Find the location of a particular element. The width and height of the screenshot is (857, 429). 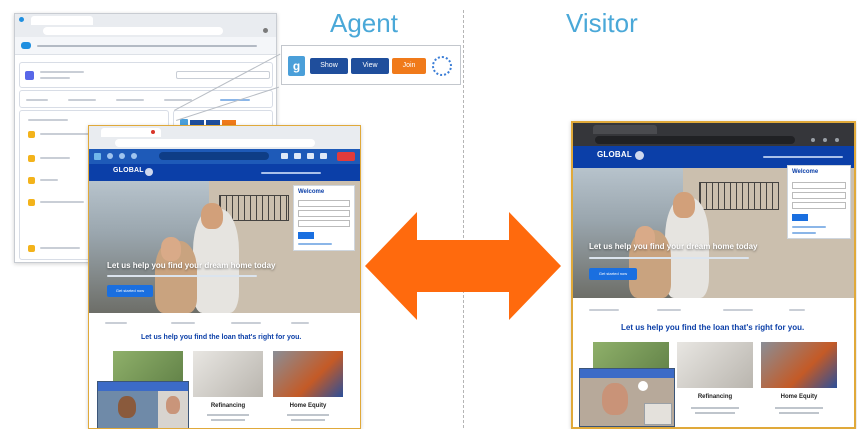

view-button: View is located at coordinates (370, 66).